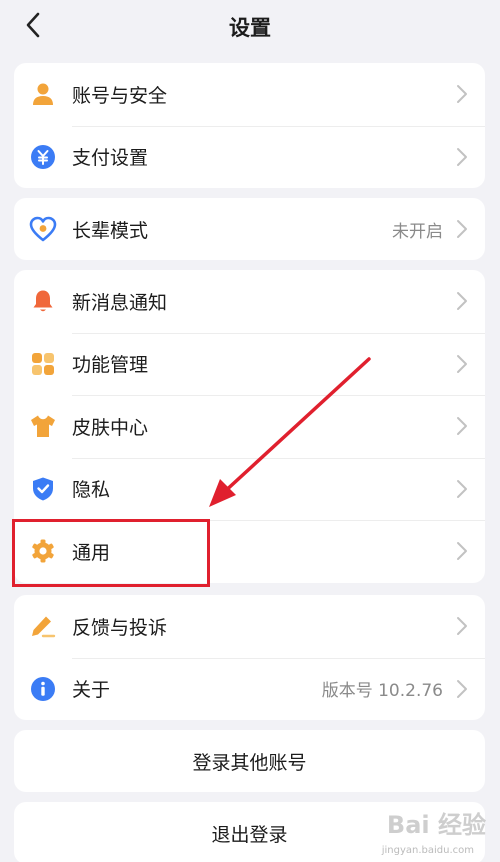  I want to click on person-icon, so click(43, 94).